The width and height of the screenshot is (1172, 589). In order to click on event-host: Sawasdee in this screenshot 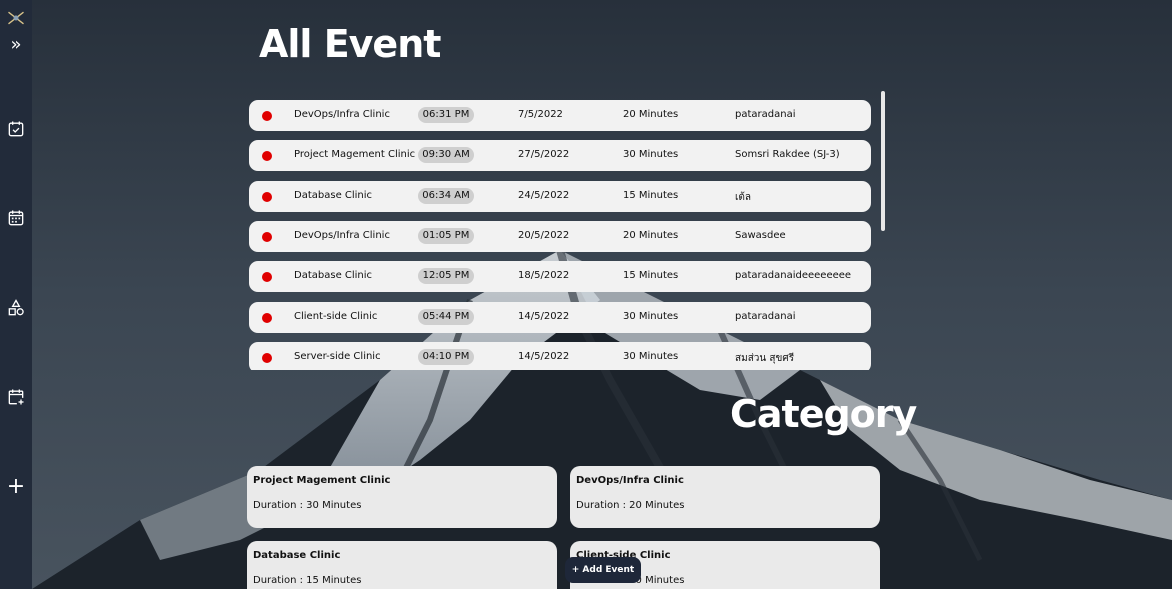, I will do `click(760, 235)`.